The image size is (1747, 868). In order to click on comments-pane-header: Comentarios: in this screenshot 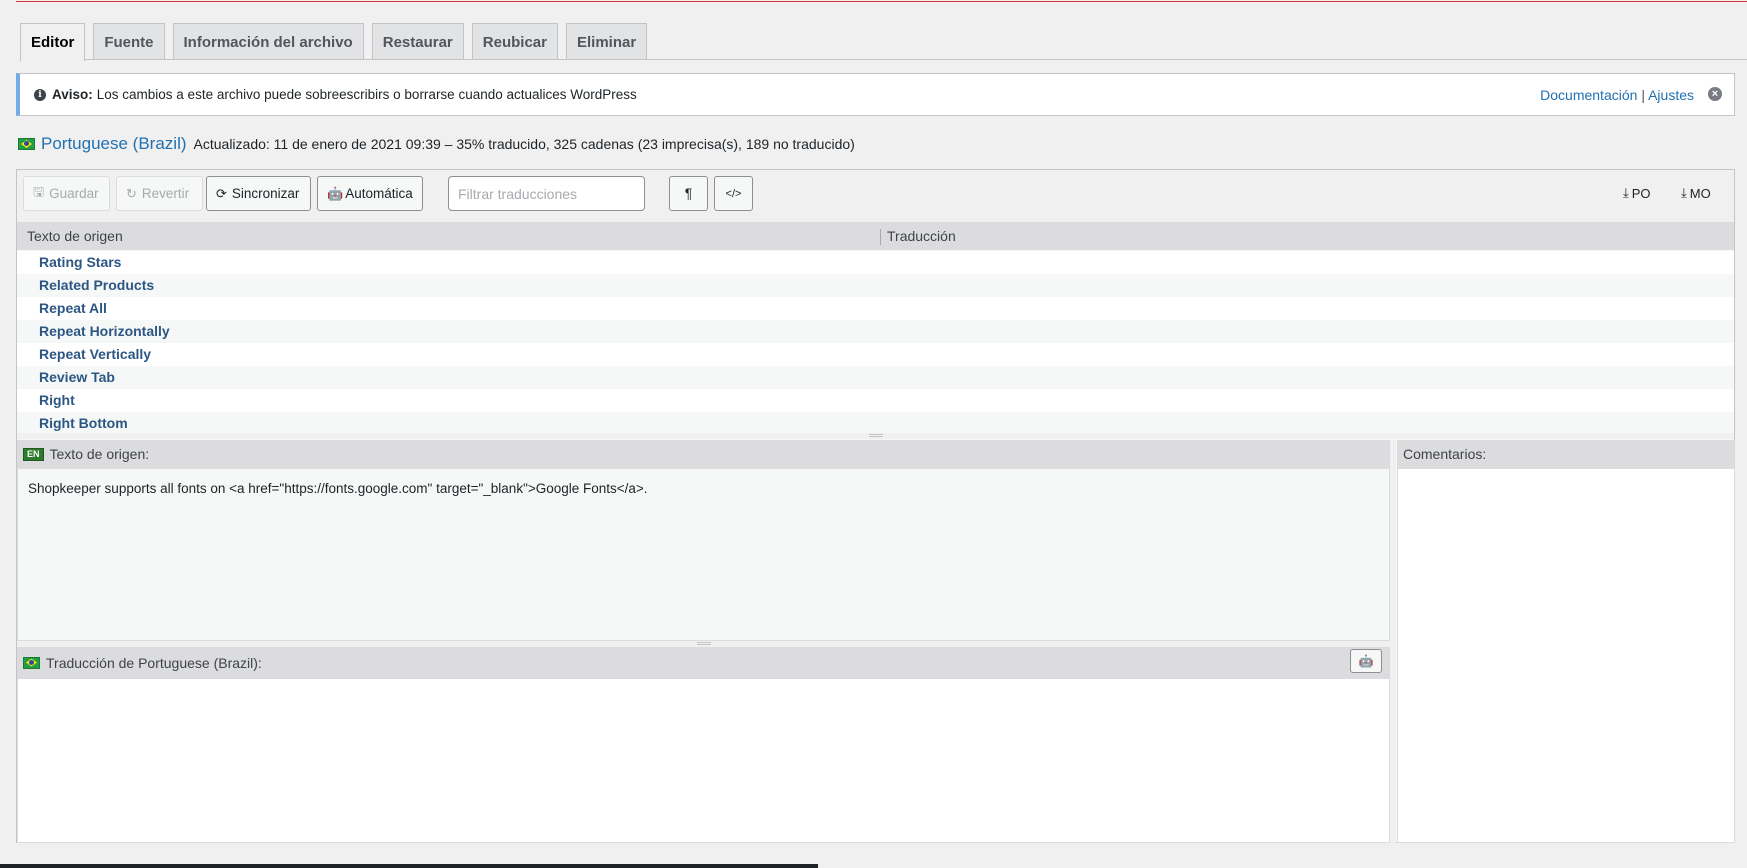, I will do `click(1566, 454)`.